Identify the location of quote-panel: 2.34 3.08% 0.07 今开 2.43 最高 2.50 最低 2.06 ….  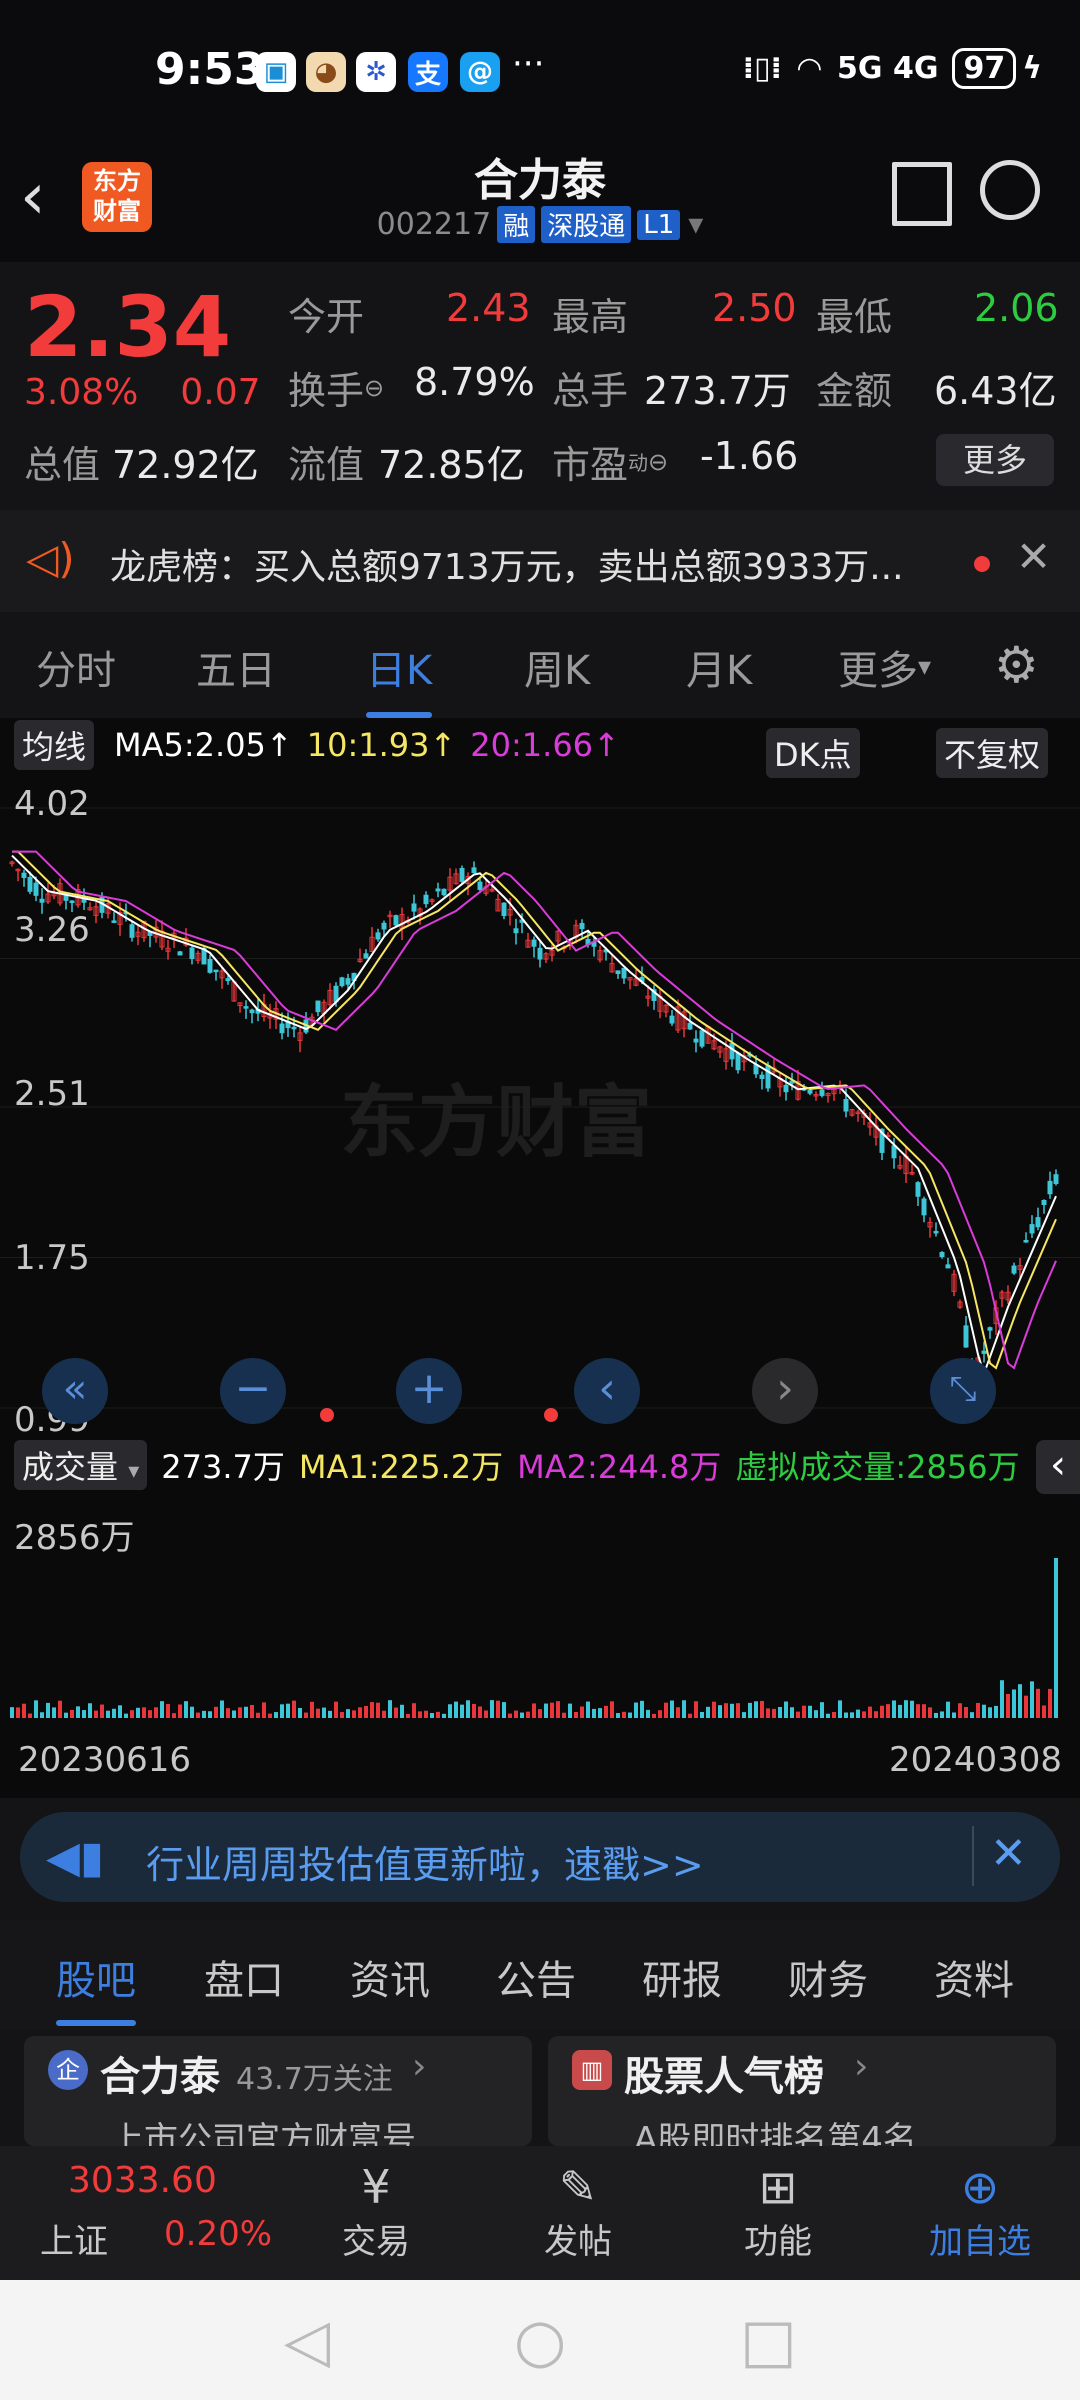
(540, 384).